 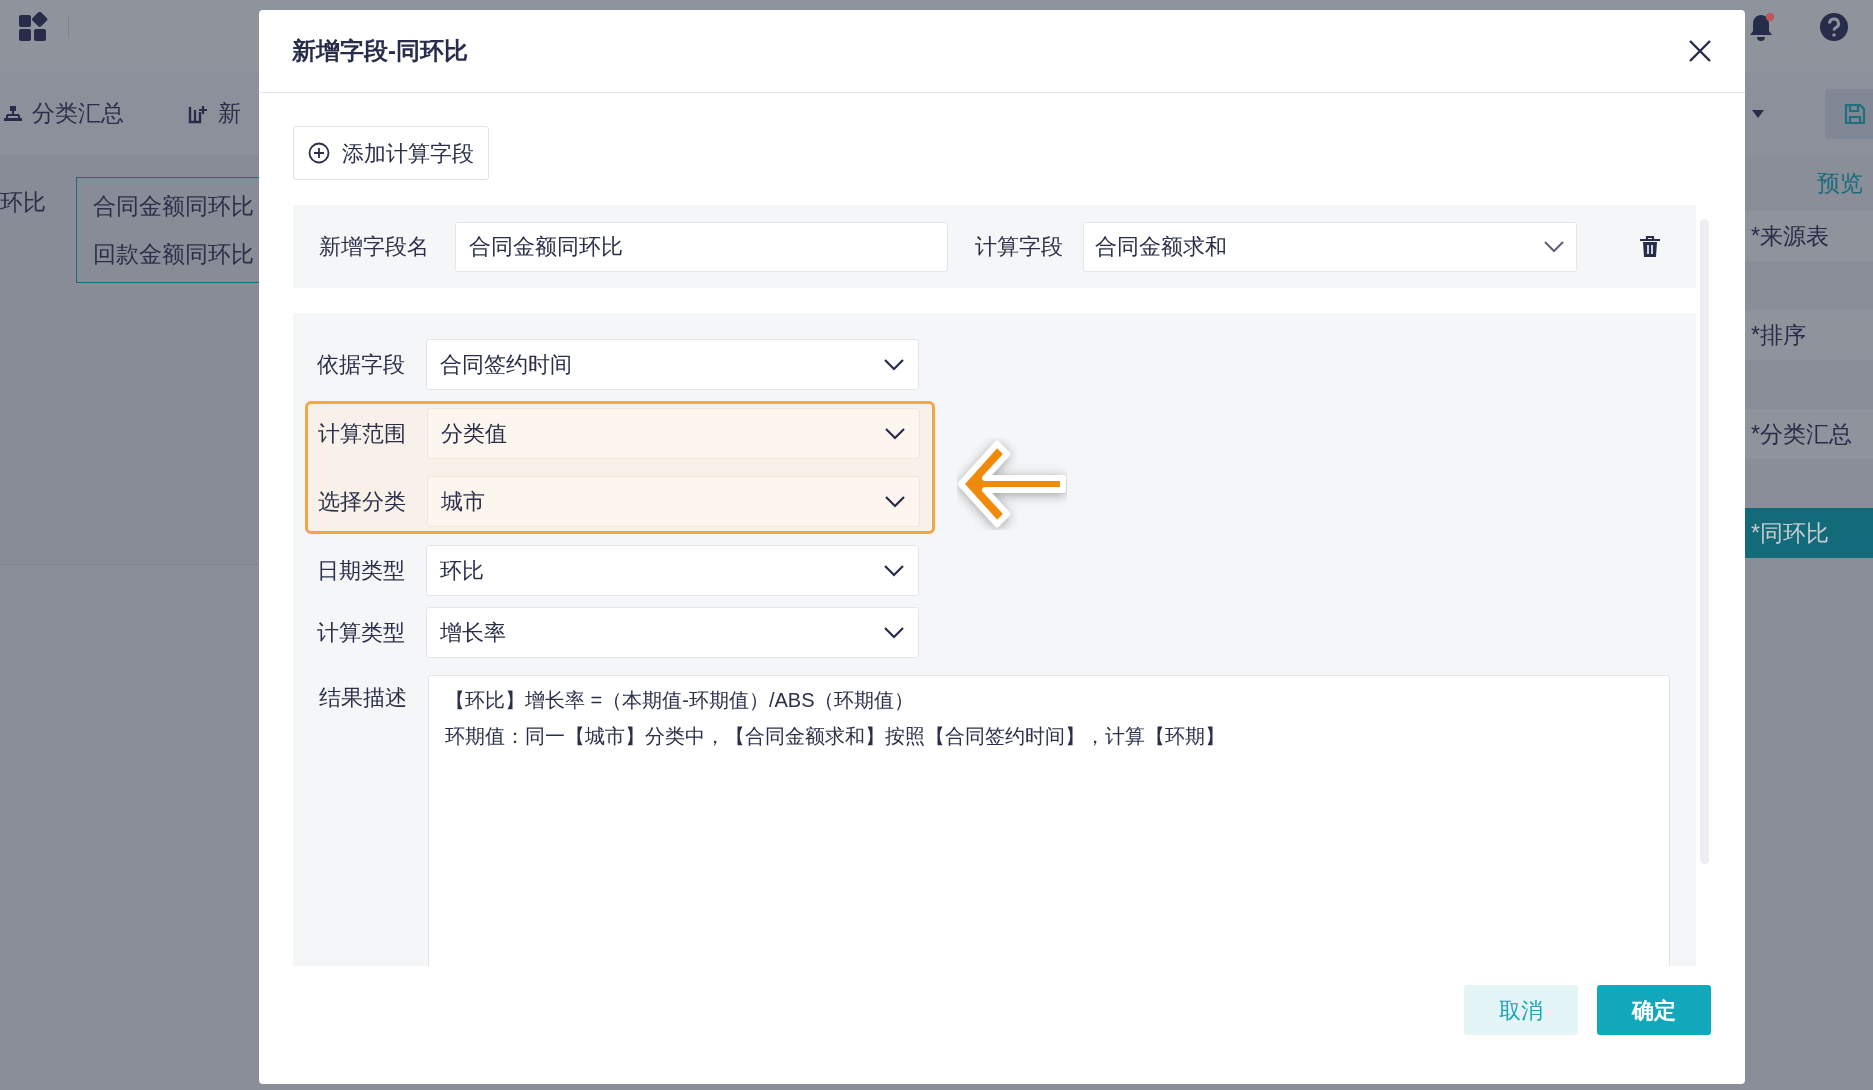 I want to click on select-field: 分类值, so click(x=673, y=433).